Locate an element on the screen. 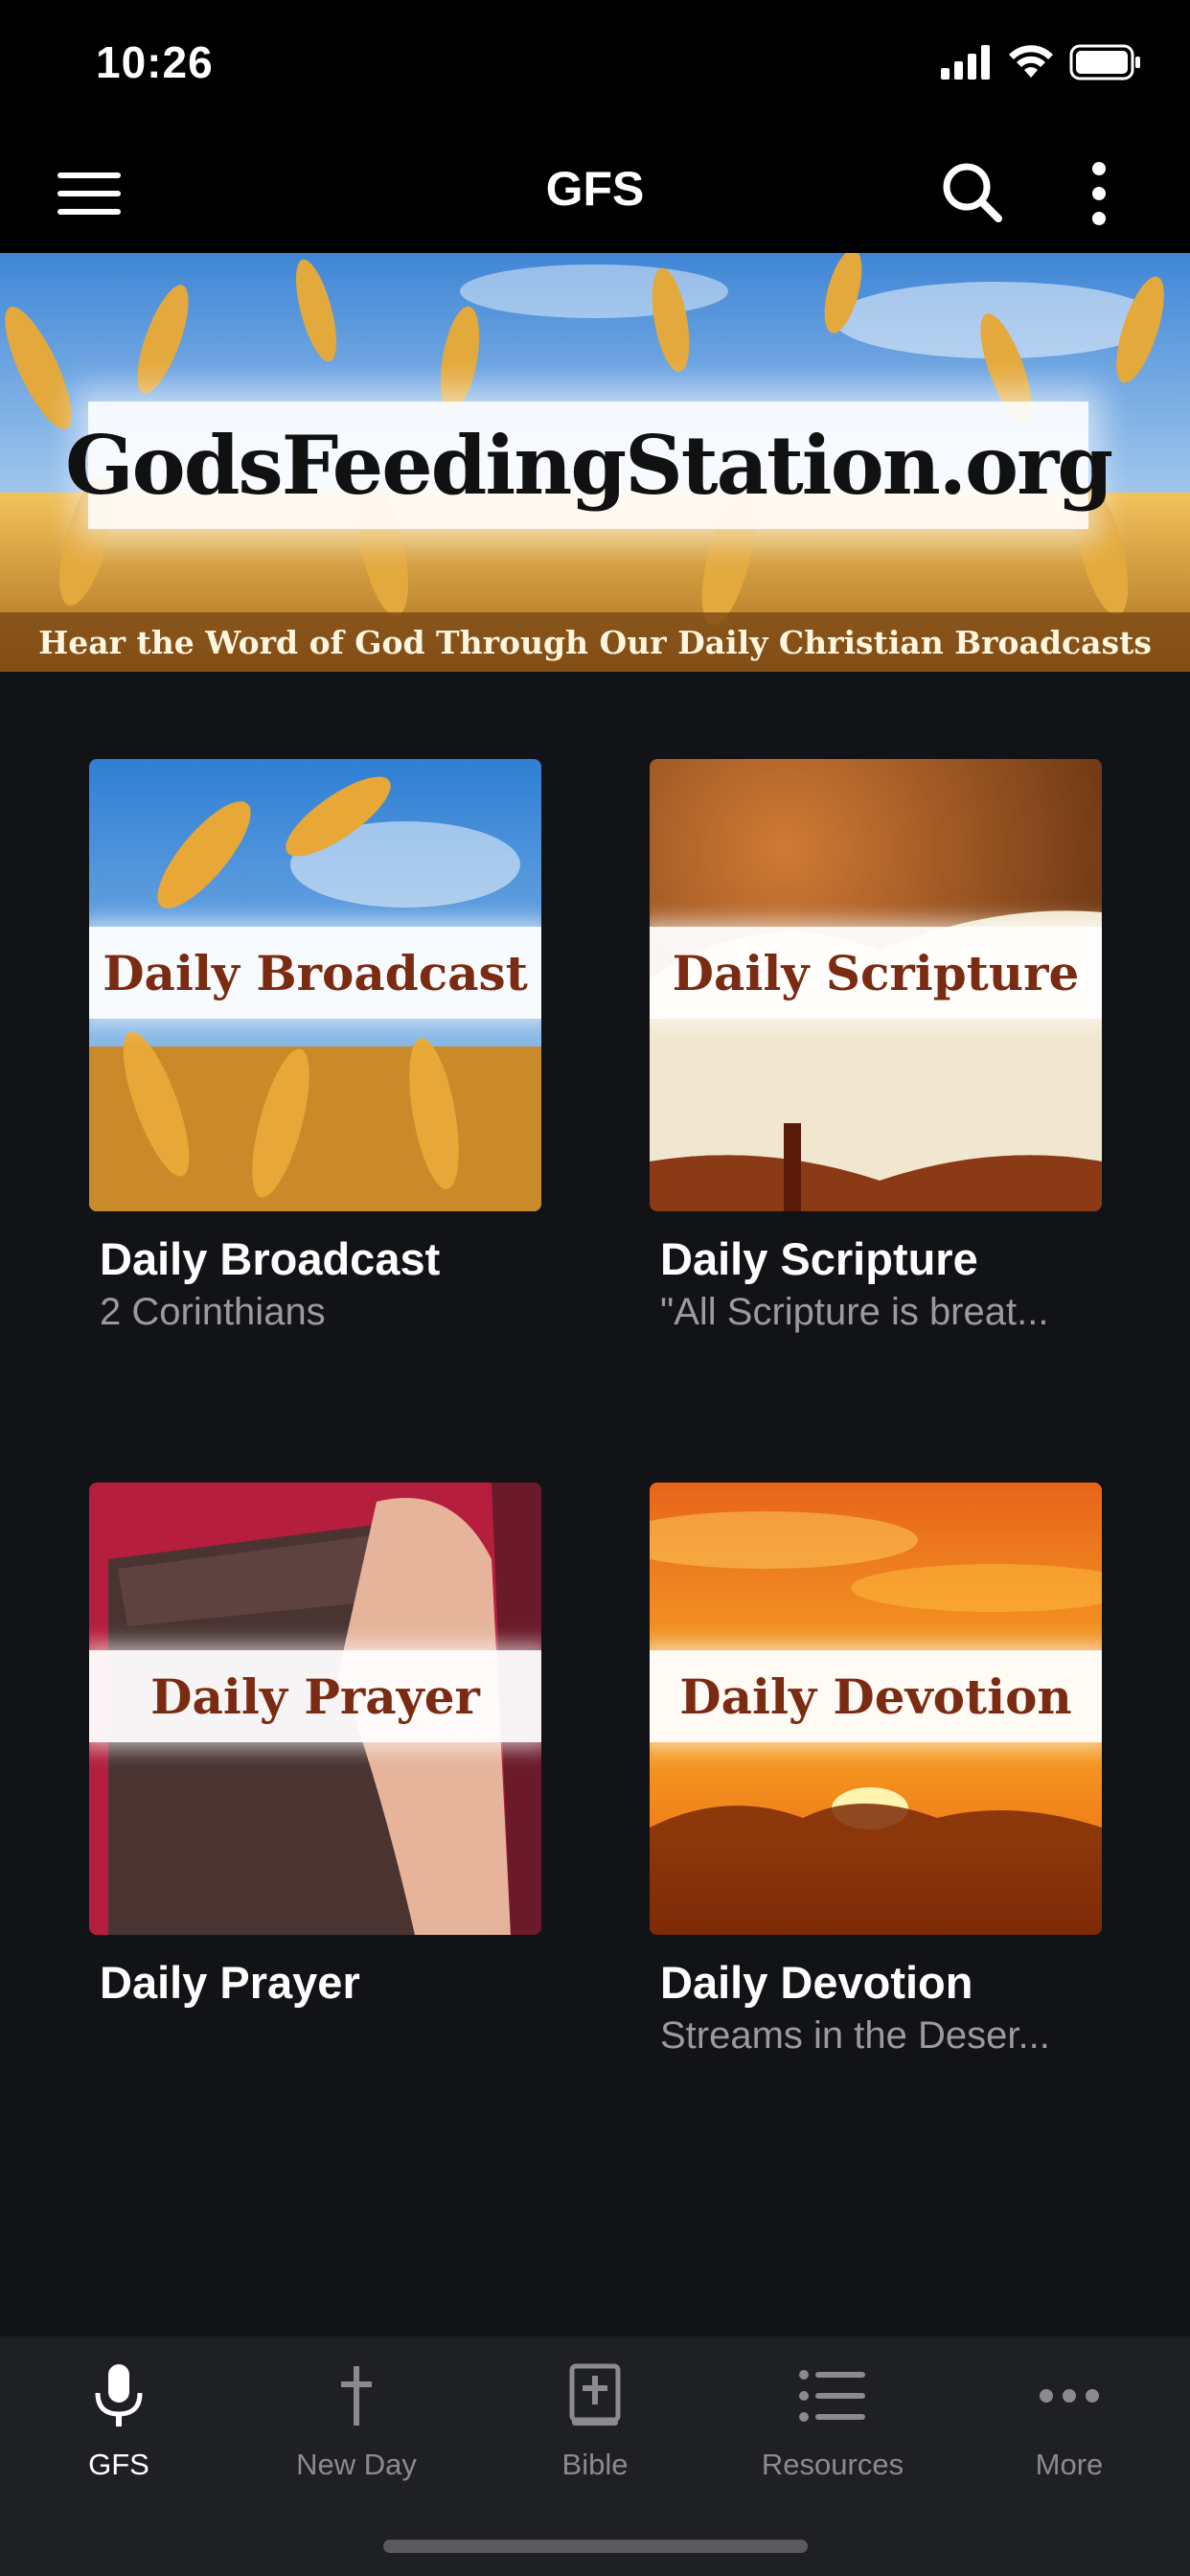  card-label-band: Daily Broadcast is located at coordinates (315, 973).